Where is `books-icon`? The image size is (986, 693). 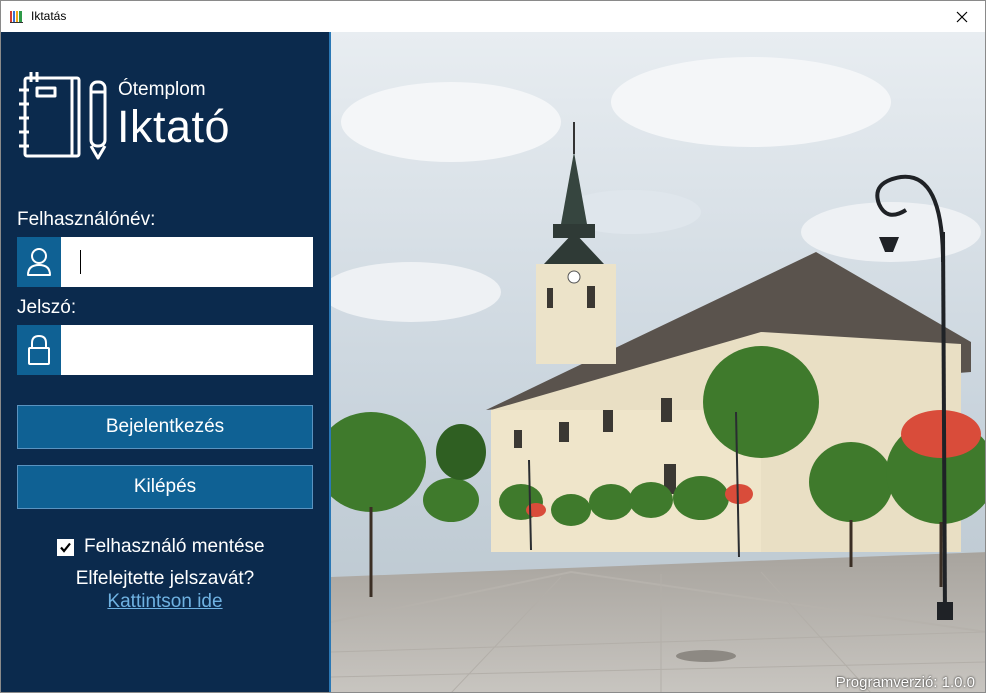
books-icon is located at coordinates (16, 17).